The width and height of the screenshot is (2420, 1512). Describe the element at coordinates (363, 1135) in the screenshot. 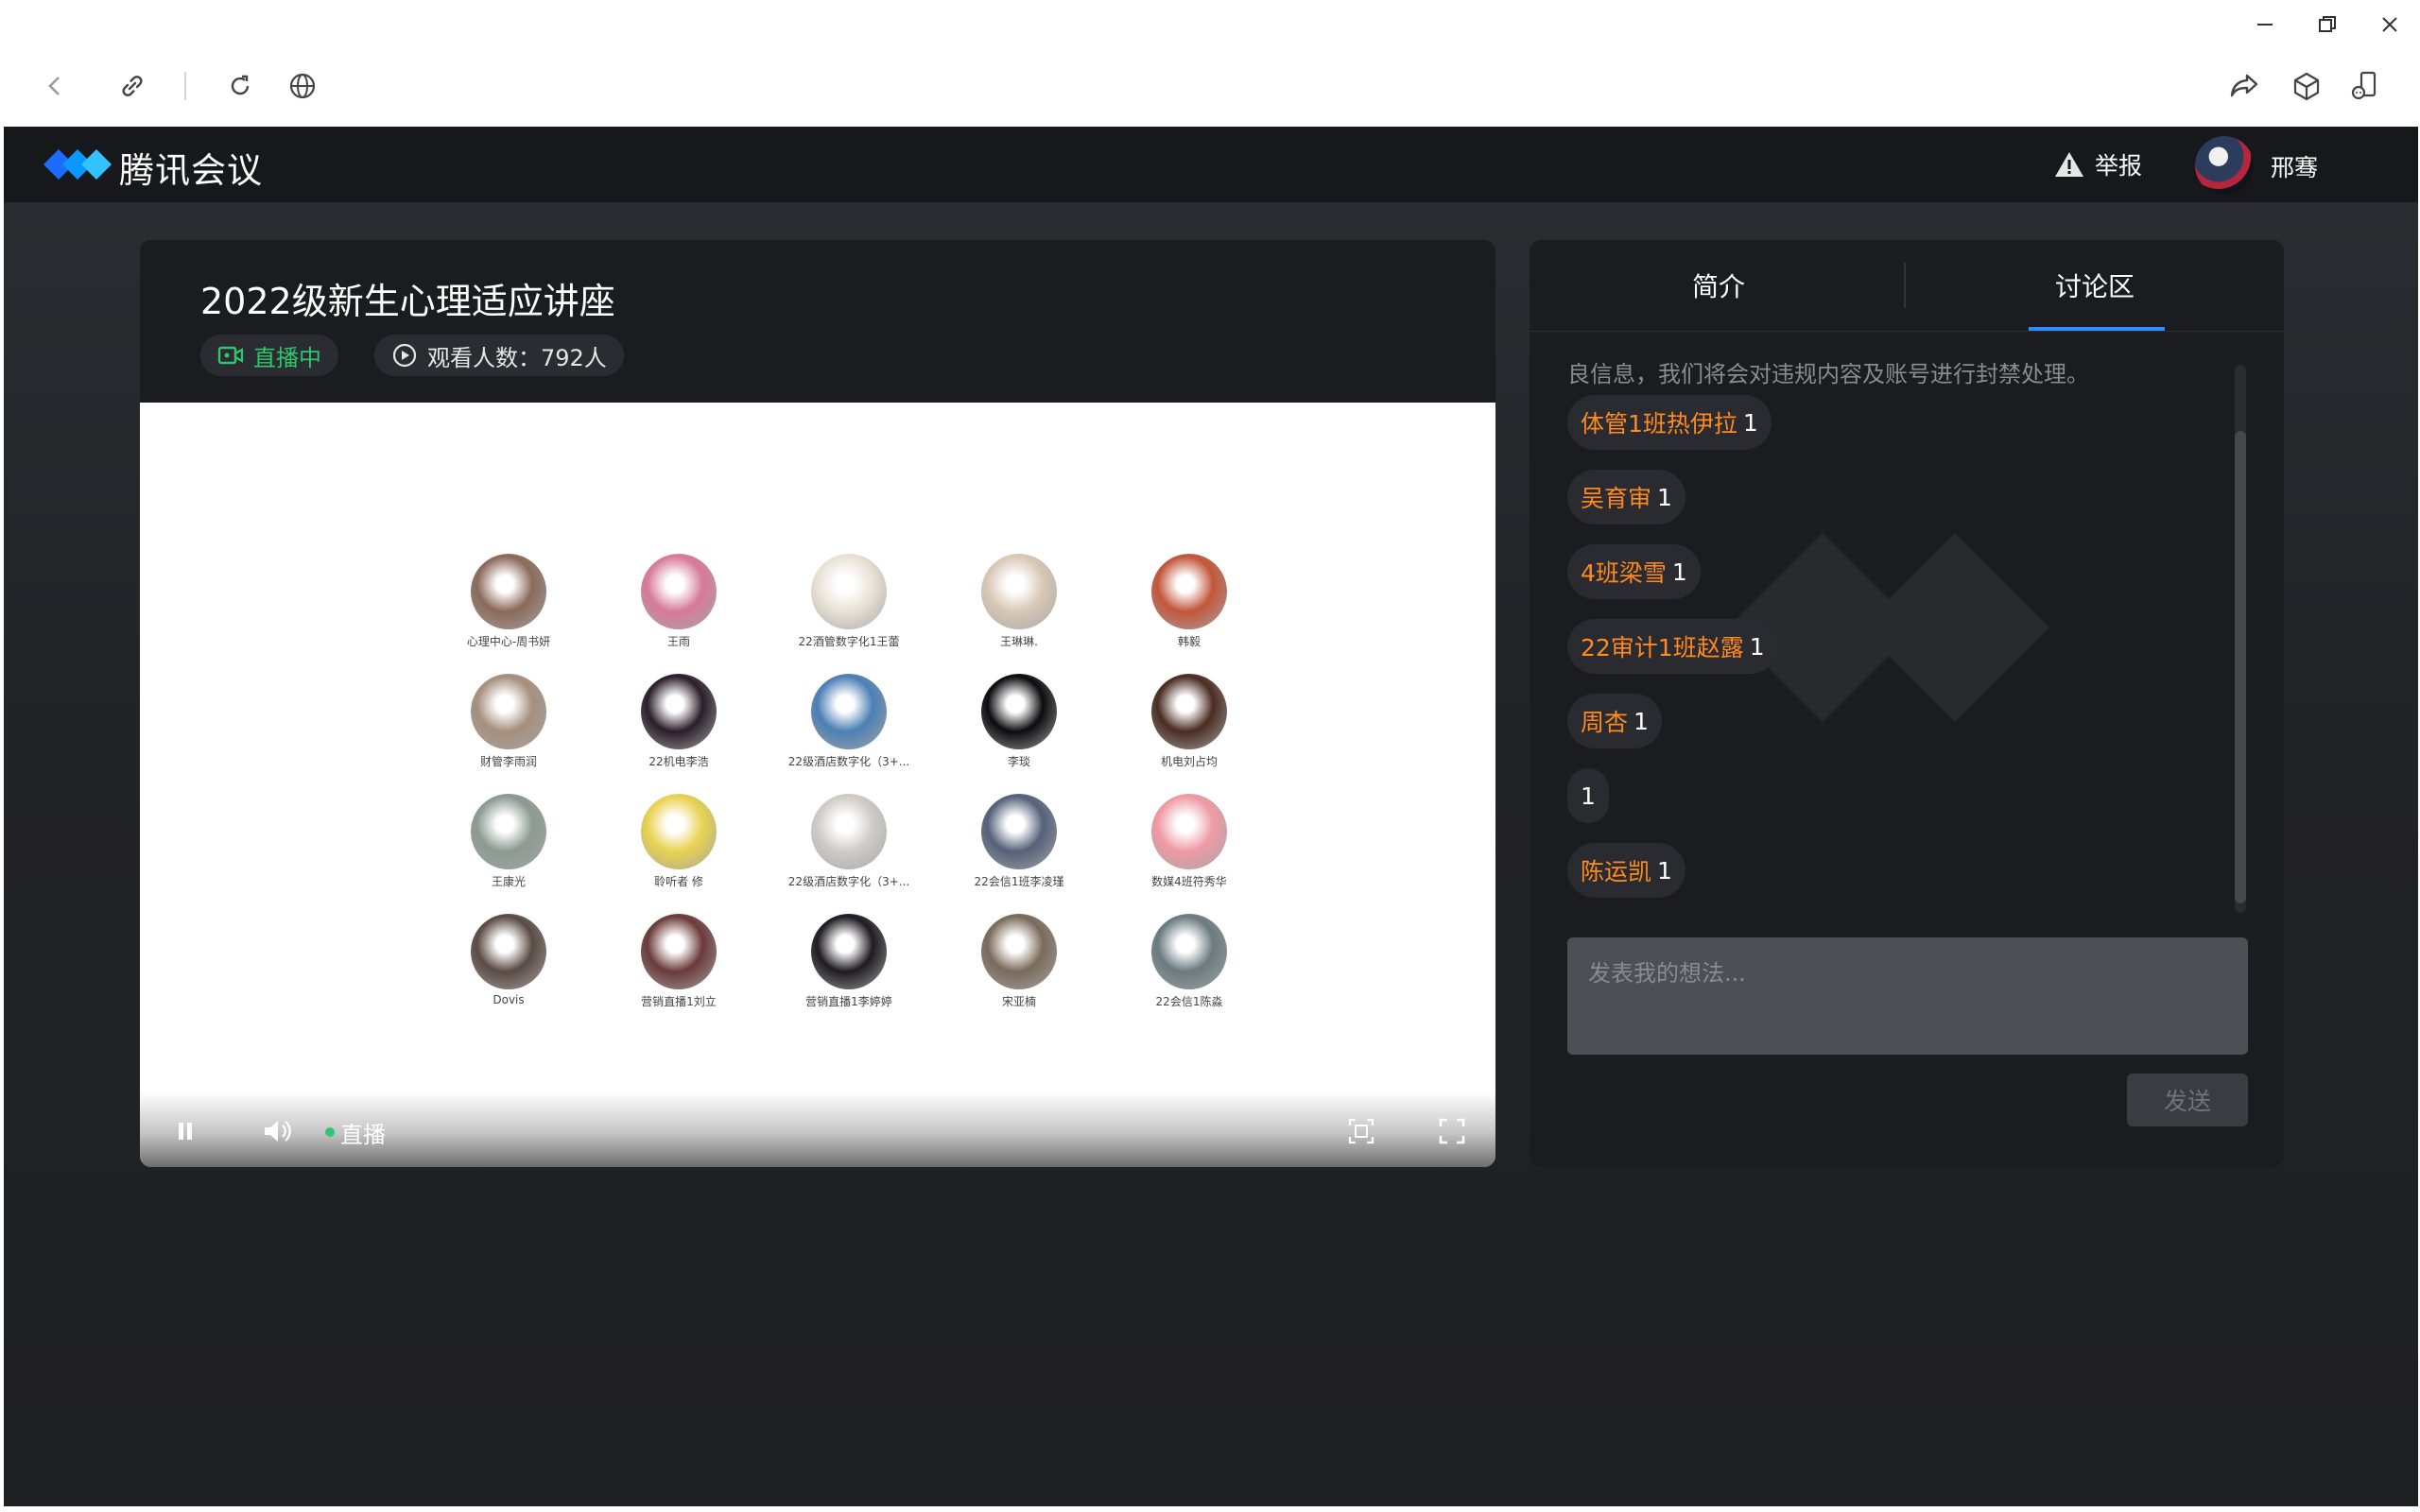

I see `live-label: 直播` at that location.